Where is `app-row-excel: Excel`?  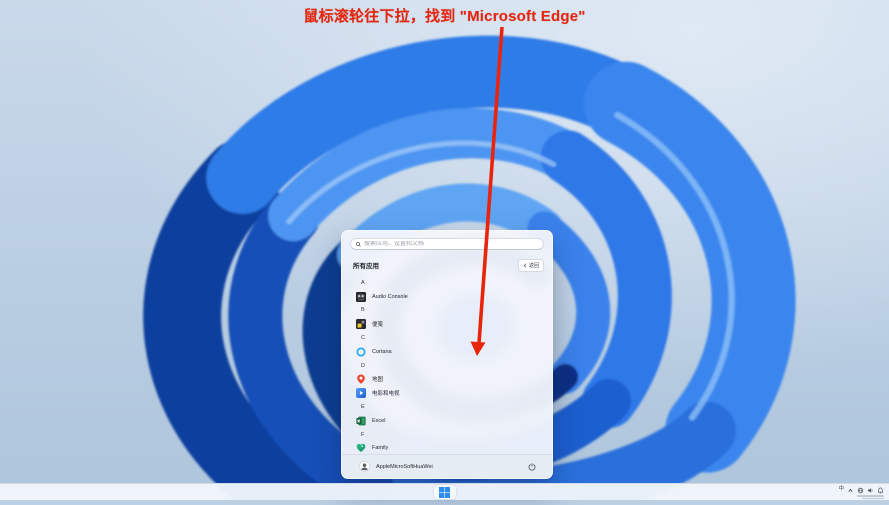
app-row-excel: Excel is located at coordinates (447, 421).